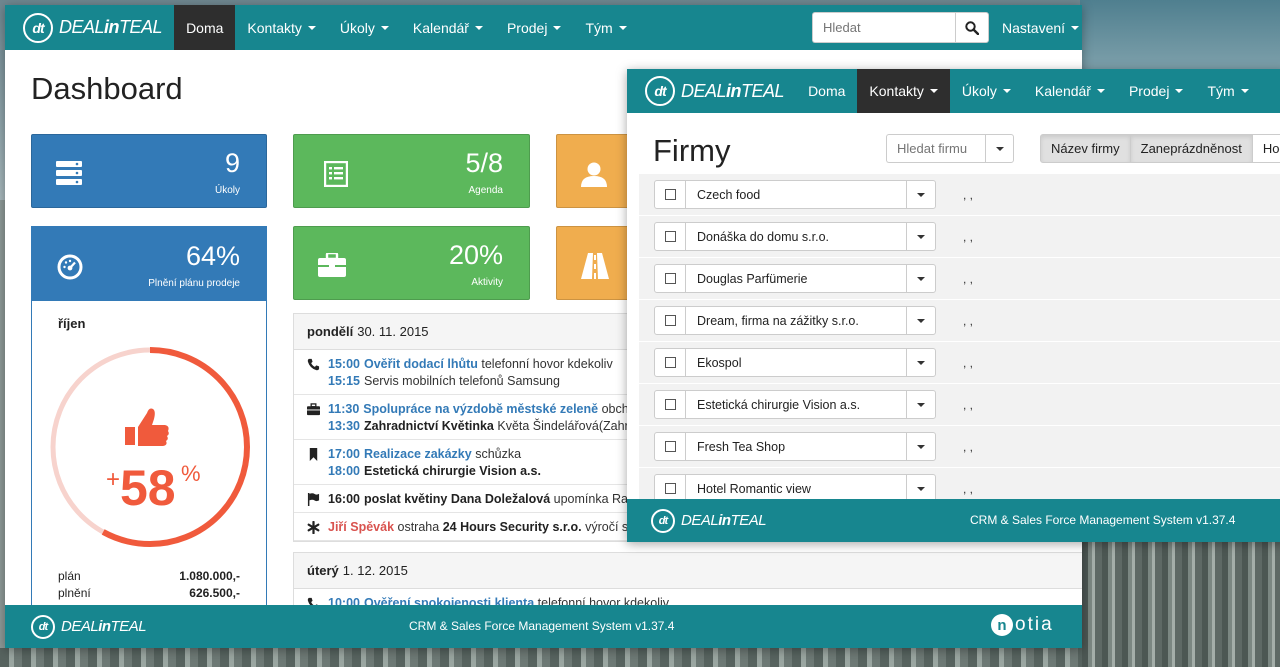 The width and height of the screenshot is (1280, 667). I want to click on plan-value: 1.080.000,-, so click(209, 576).